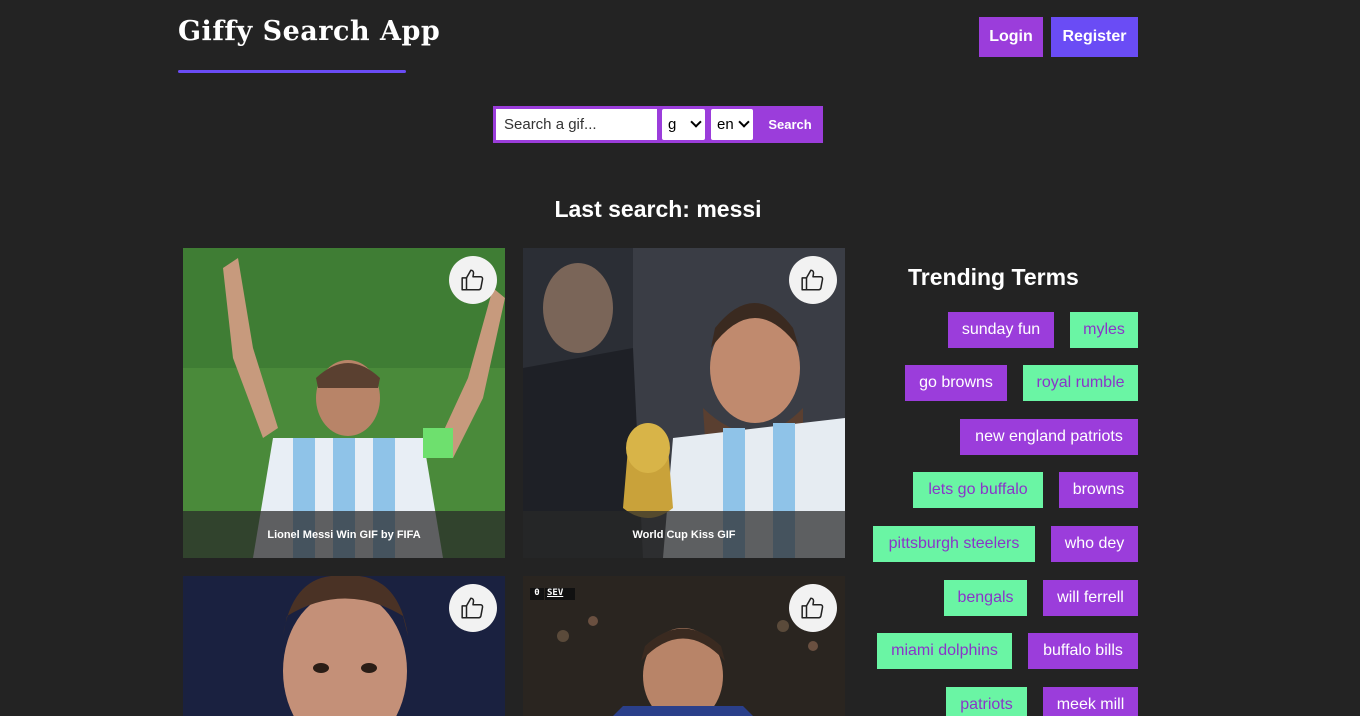 The height and width of the screenshot is (716, 1360). What do you see at coordinates (576, 124) in the screenshot?
I see `search-input` at bounding box center [576, 124].